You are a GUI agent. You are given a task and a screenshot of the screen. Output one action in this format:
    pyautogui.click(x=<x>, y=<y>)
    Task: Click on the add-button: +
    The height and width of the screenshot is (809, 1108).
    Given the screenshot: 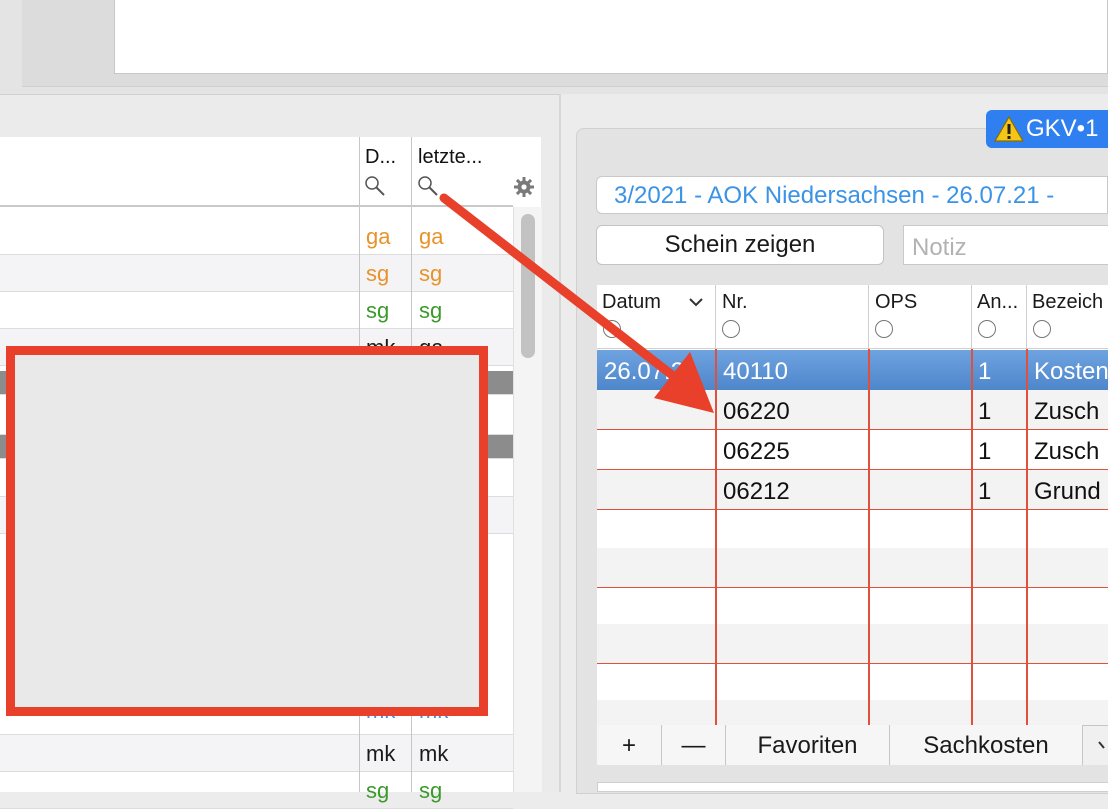 What is the action you would take?
    pyautogui.click(x=629, y=745)
    